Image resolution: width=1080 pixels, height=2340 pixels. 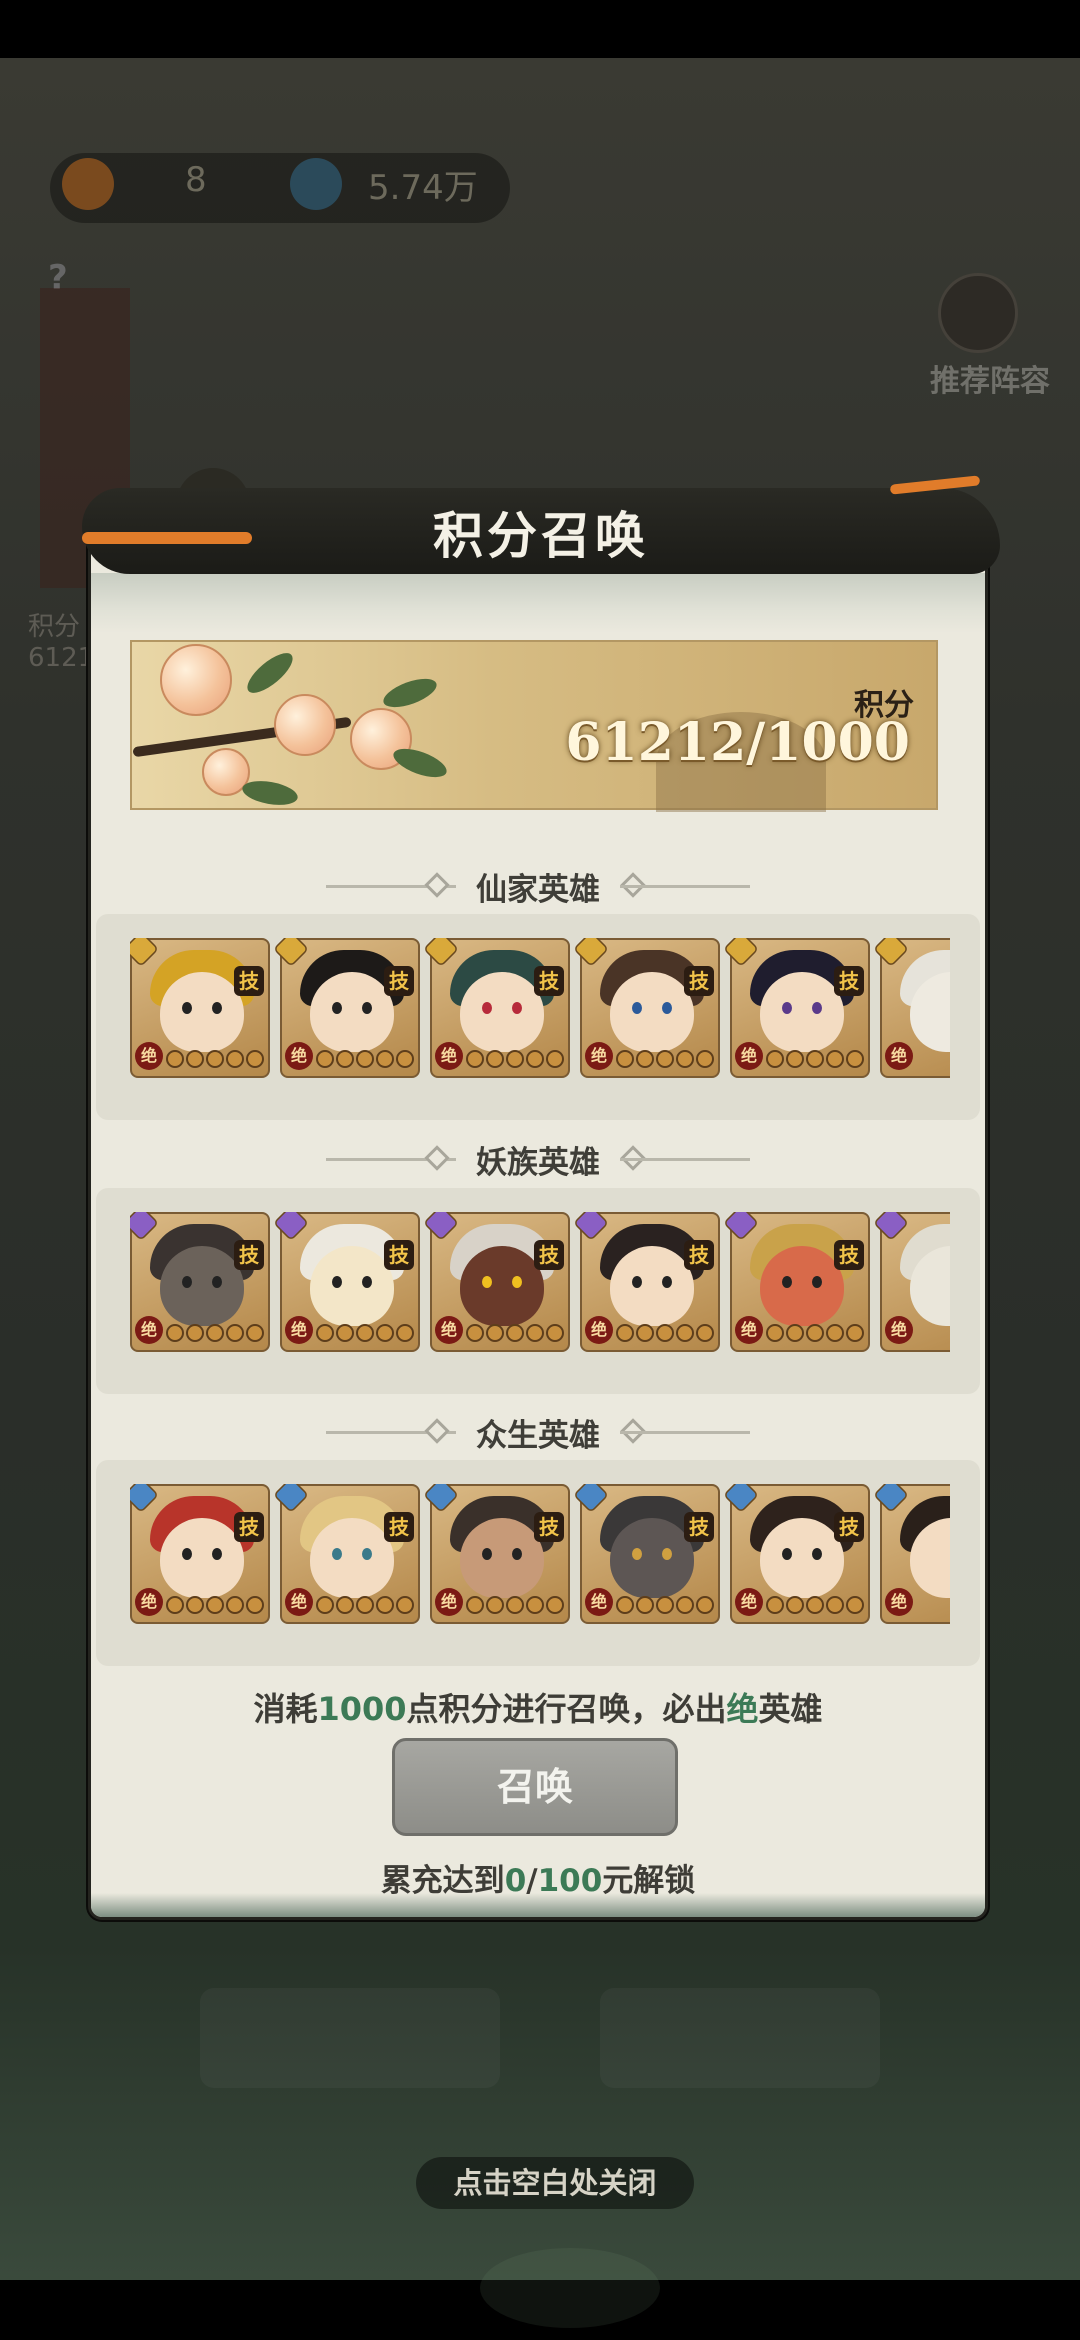 I want to click on dialog-header: 积分召唤, so click(x=541, y=527).